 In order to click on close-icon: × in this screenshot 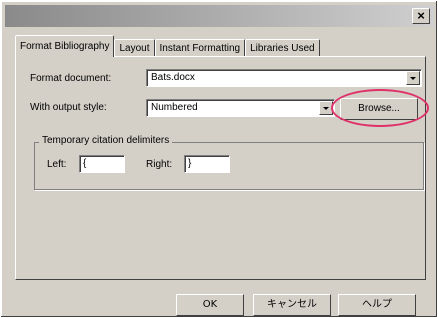, I will do `click(421, 15)`.